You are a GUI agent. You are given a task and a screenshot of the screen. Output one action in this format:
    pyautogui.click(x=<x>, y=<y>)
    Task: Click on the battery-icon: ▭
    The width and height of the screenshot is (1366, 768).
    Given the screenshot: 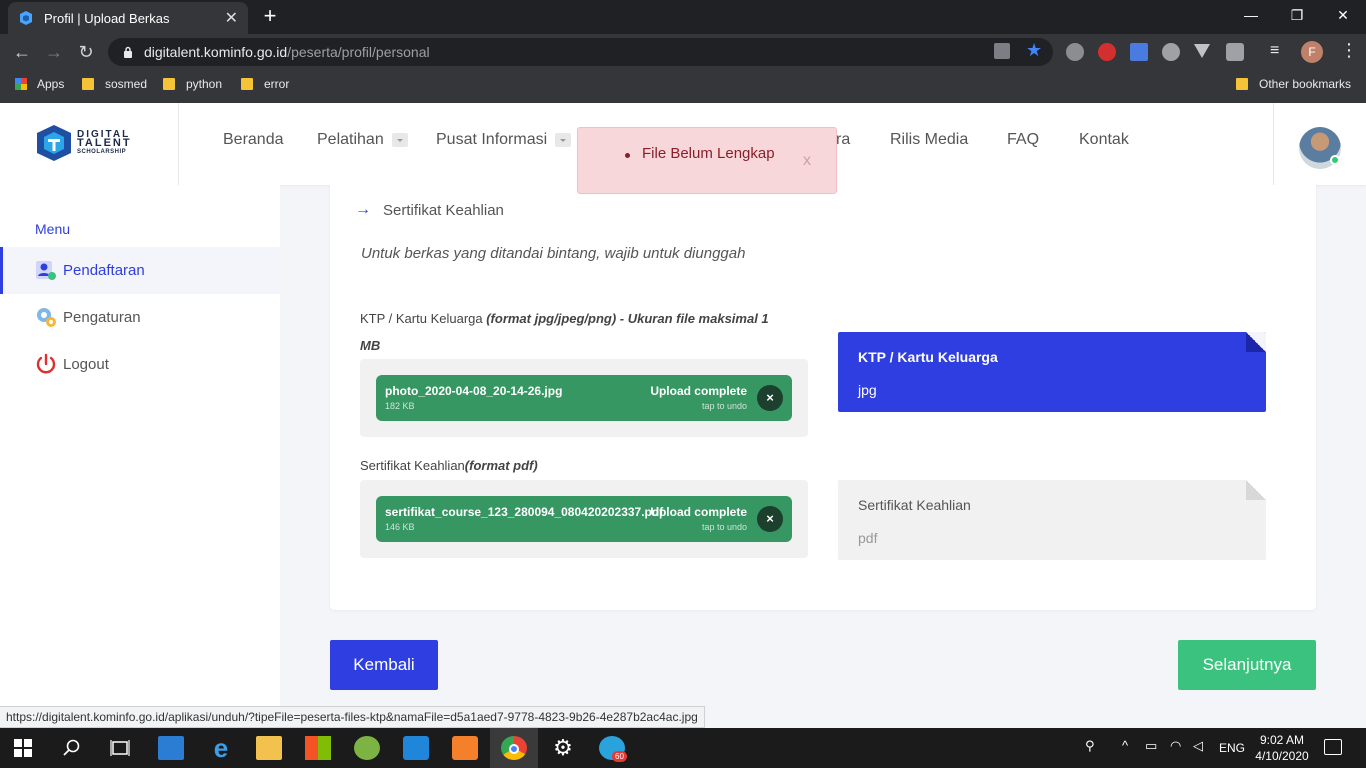 What is the action you would take?
    pyautogui.click(x=1151, y=746)
    